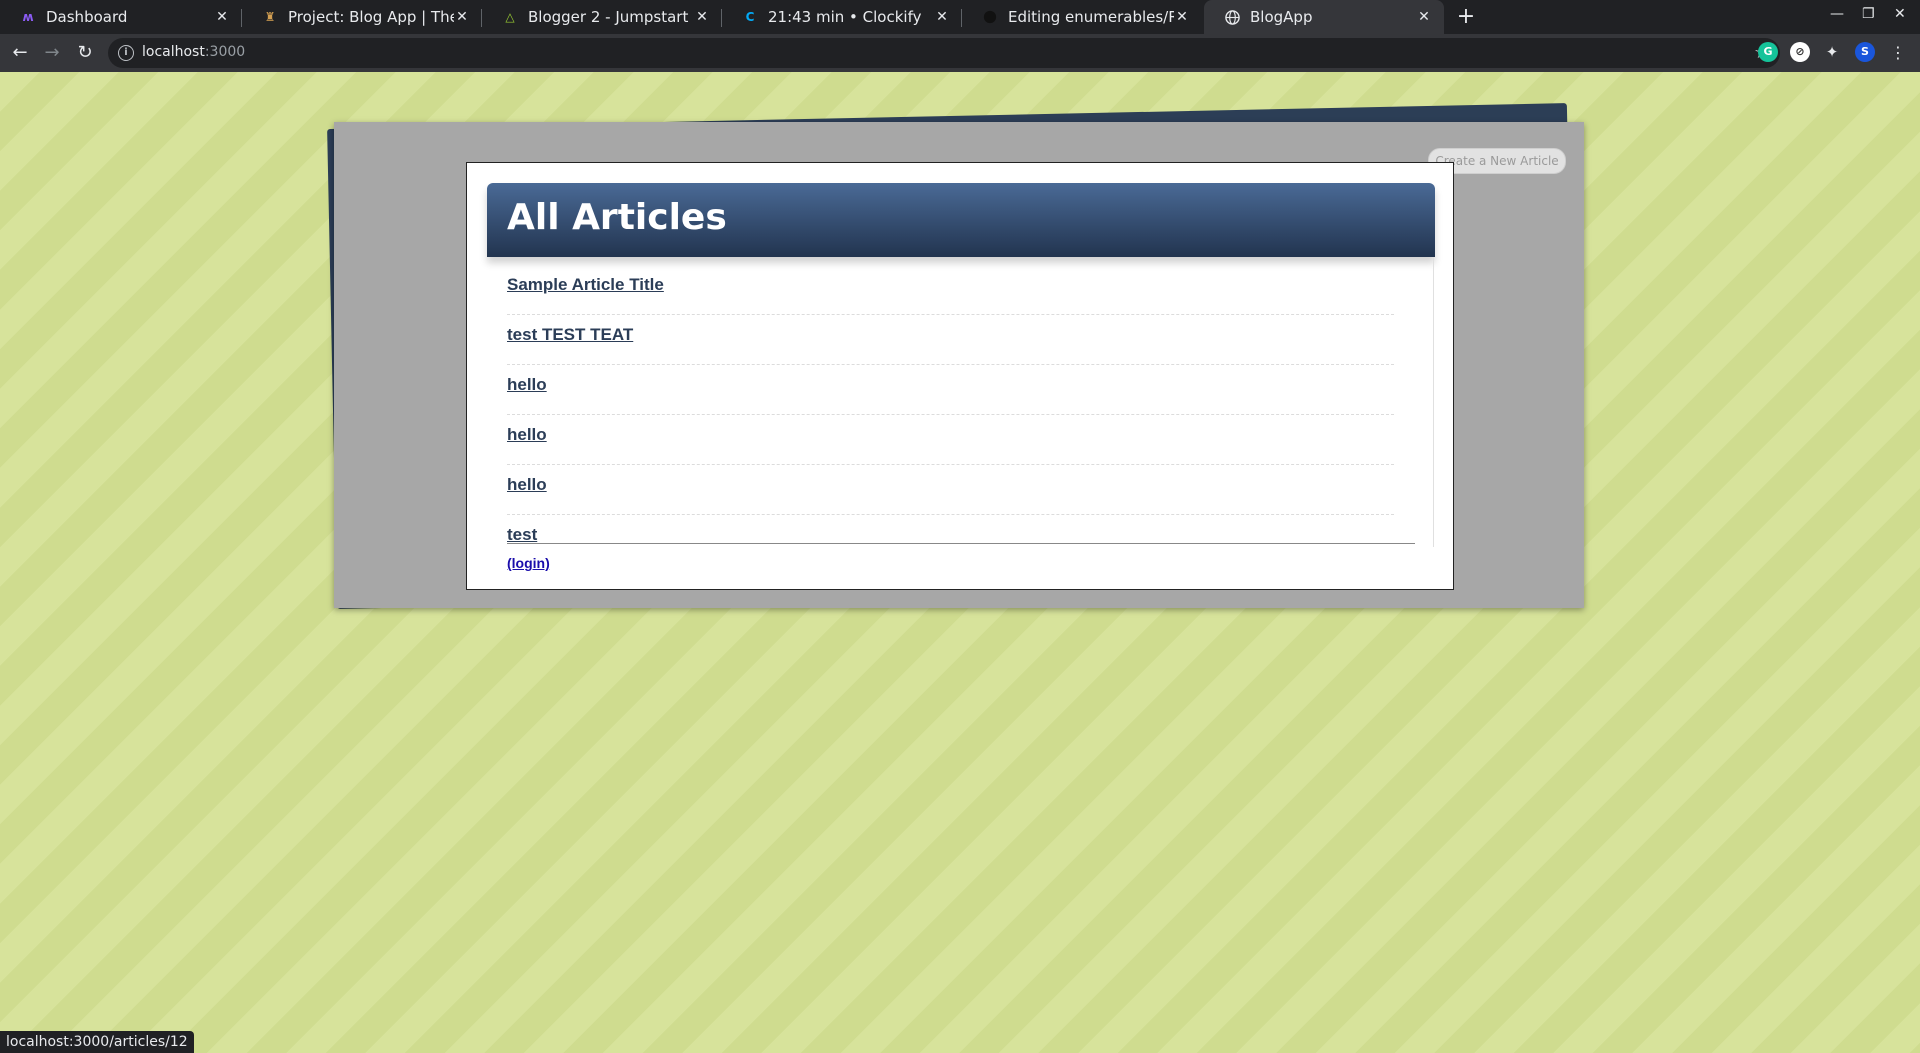 The image size is (1920, 1053). What do you see at coordinates (611, 17) in the screenshot?
I see `tab-title: Blogger 2 - Jumpstart Lab` at bounding box center [611, 17].